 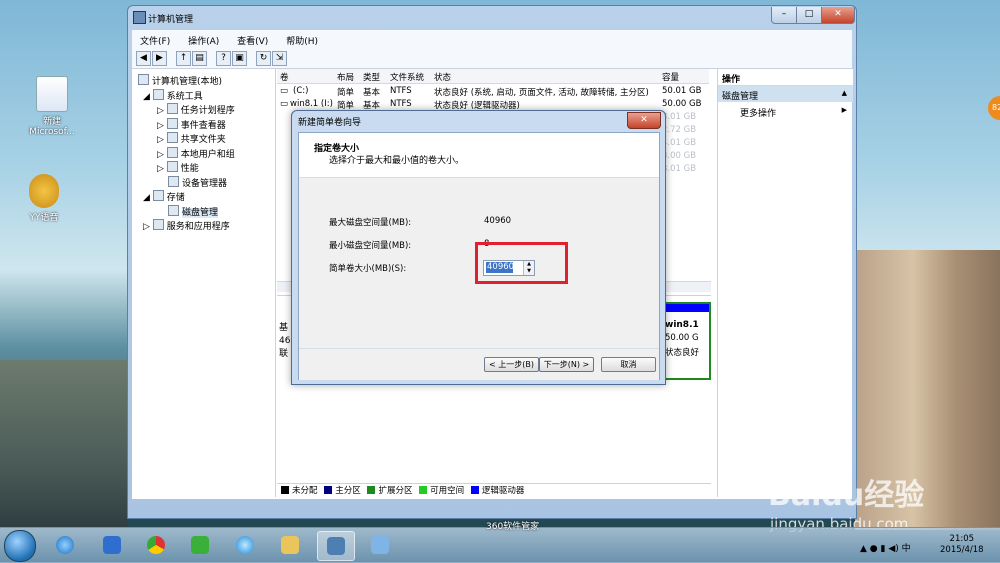 What do you see at coordinates (906, 549) in the screenshot?
I see `ime-icon: 中` at bounding box center [906, 549].